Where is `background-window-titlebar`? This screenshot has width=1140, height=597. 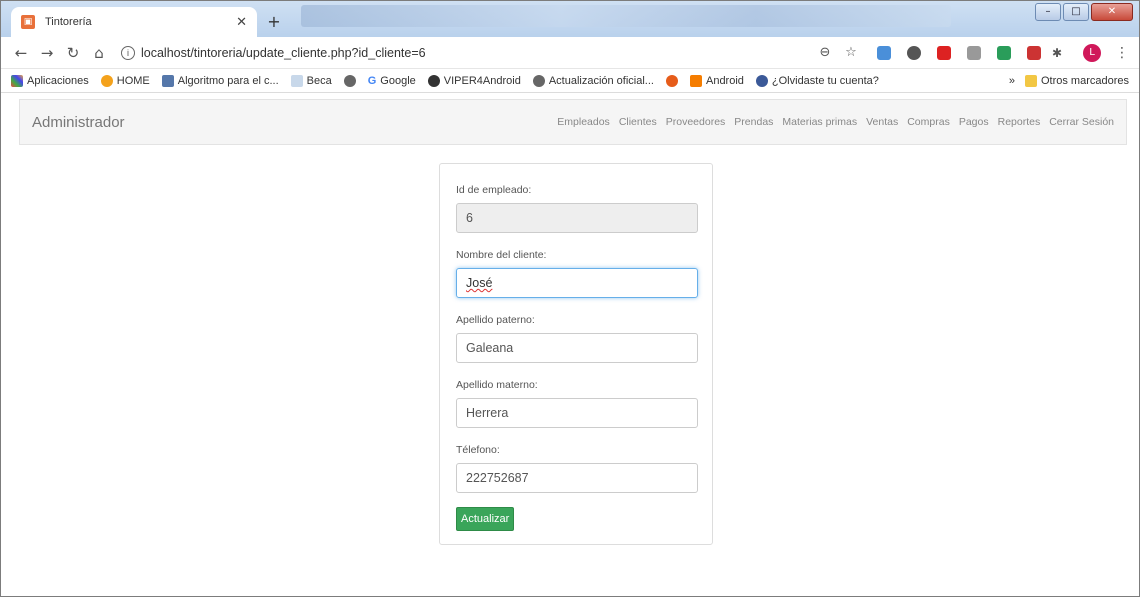 background-window-titlebar is located at coordinates (626, 16).